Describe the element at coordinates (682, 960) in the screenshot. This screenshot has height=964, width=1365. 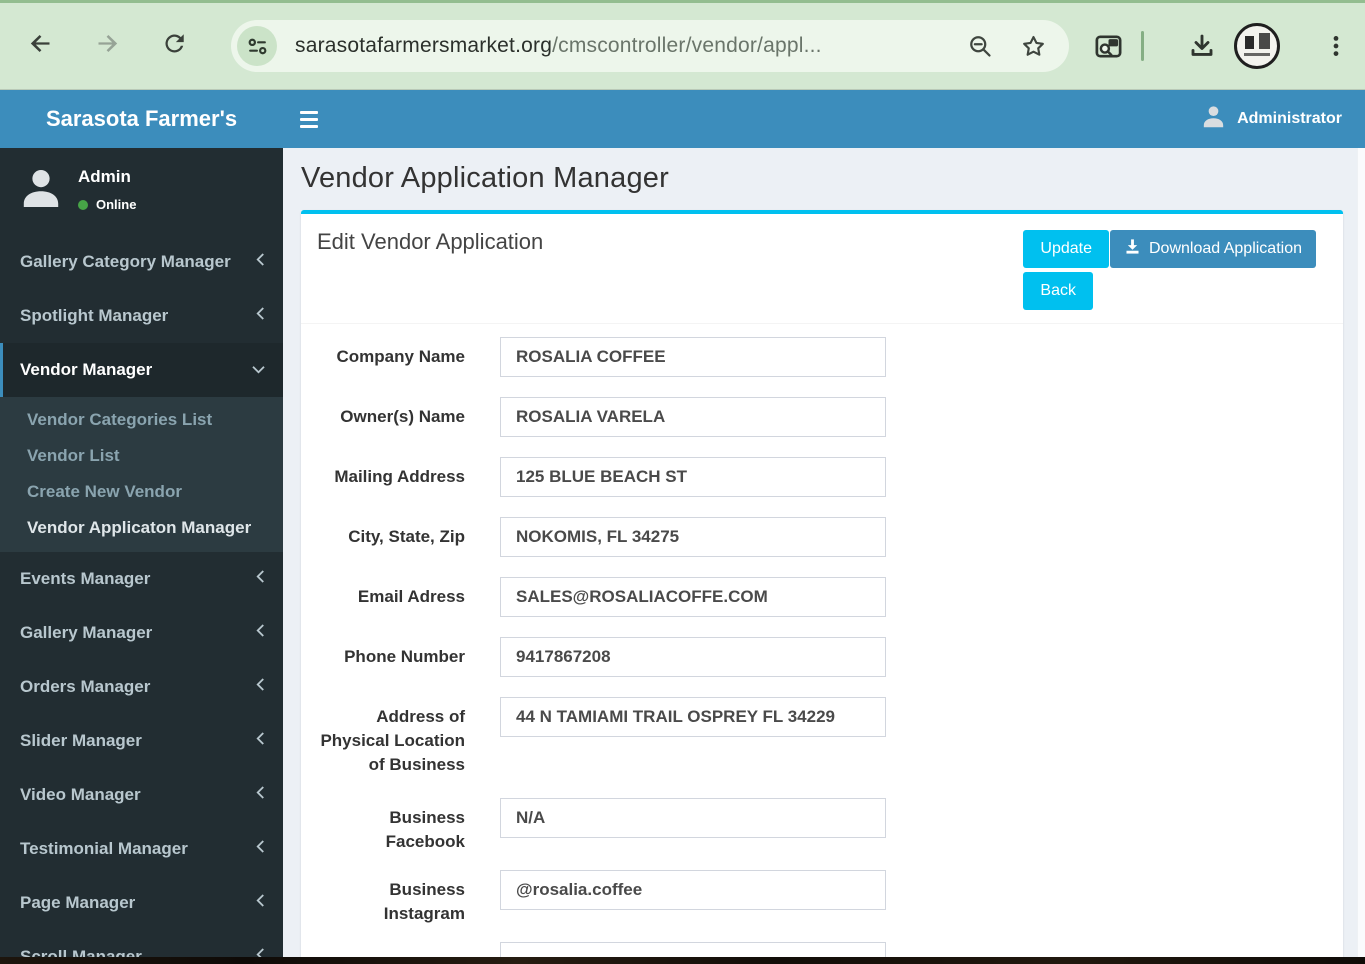
I see `desktop-edge` at that location.